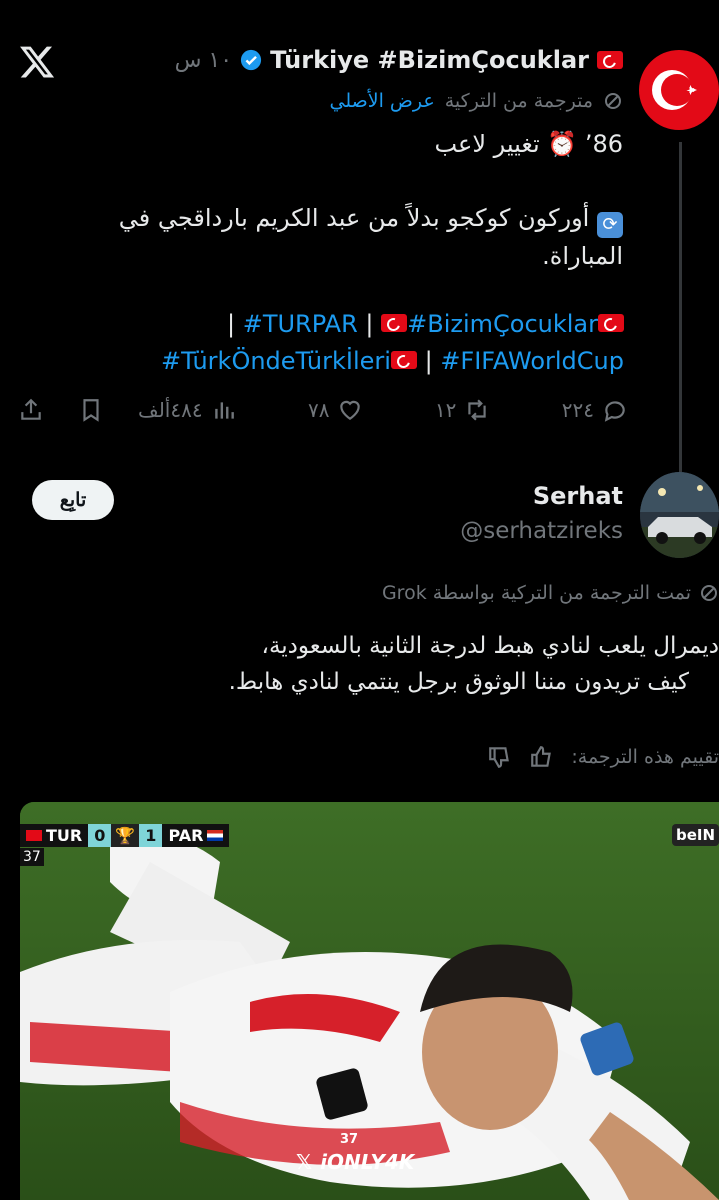 The width and height of the screenshot is (719, 1200). Describe the element at coordinates (541, 531) in the screenshot. I see `reply-author-handle: @serhatzireks` at that location.